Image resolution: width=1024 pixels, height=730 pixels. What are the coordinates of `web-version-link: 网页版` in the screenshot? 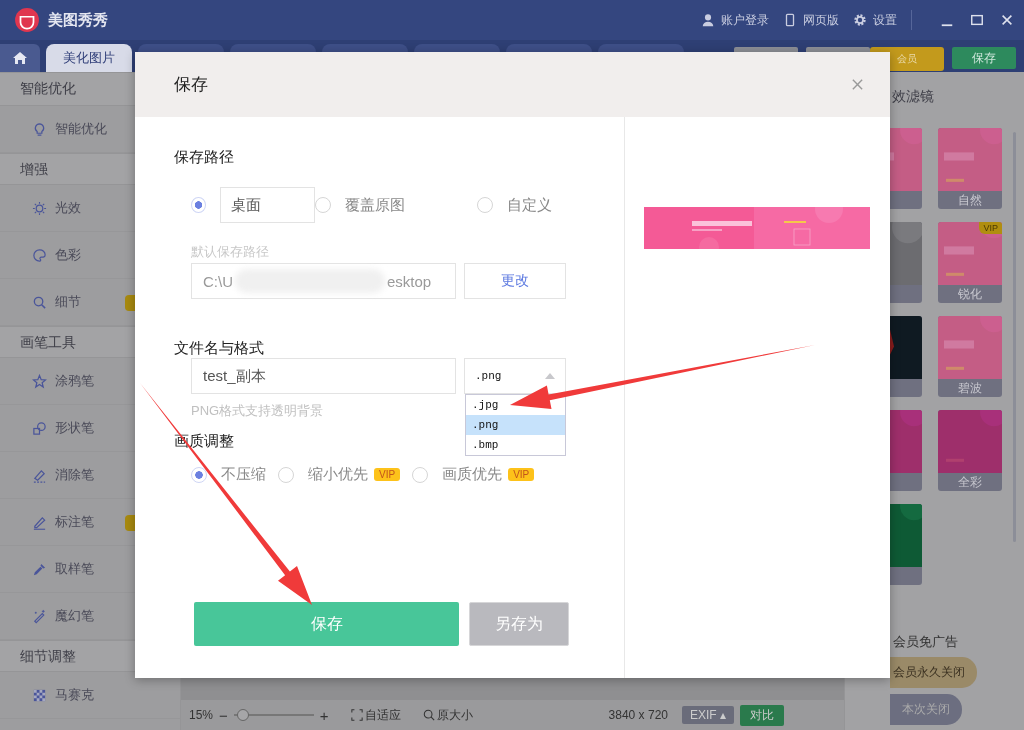 It's located at (821, 20).